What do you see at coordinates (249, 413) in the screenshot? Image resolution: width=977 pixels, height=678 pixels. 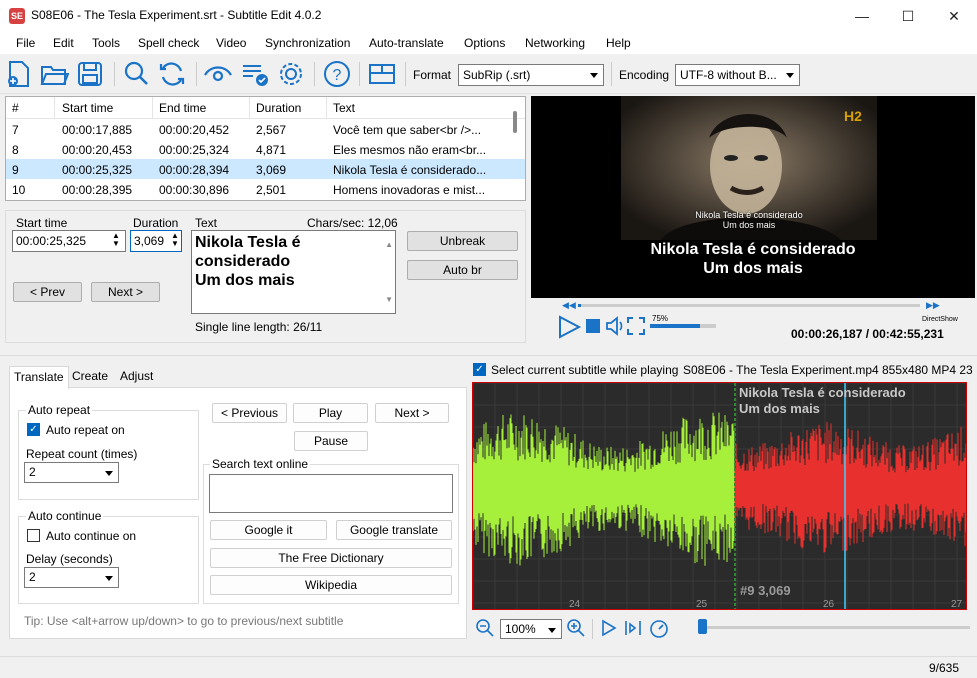 I see `previous-button: < Previous` at bounding box center [249, 413].